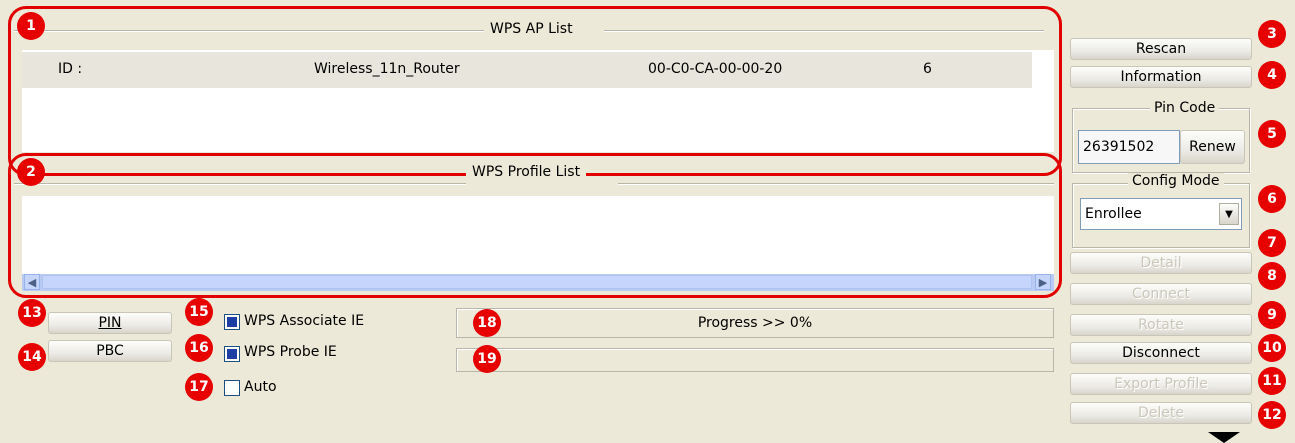 This screenshot has width=1295, height=443. Describe the element at coordinates (32, 313) in the screenshot. I see `badge-13: 13` at that location.